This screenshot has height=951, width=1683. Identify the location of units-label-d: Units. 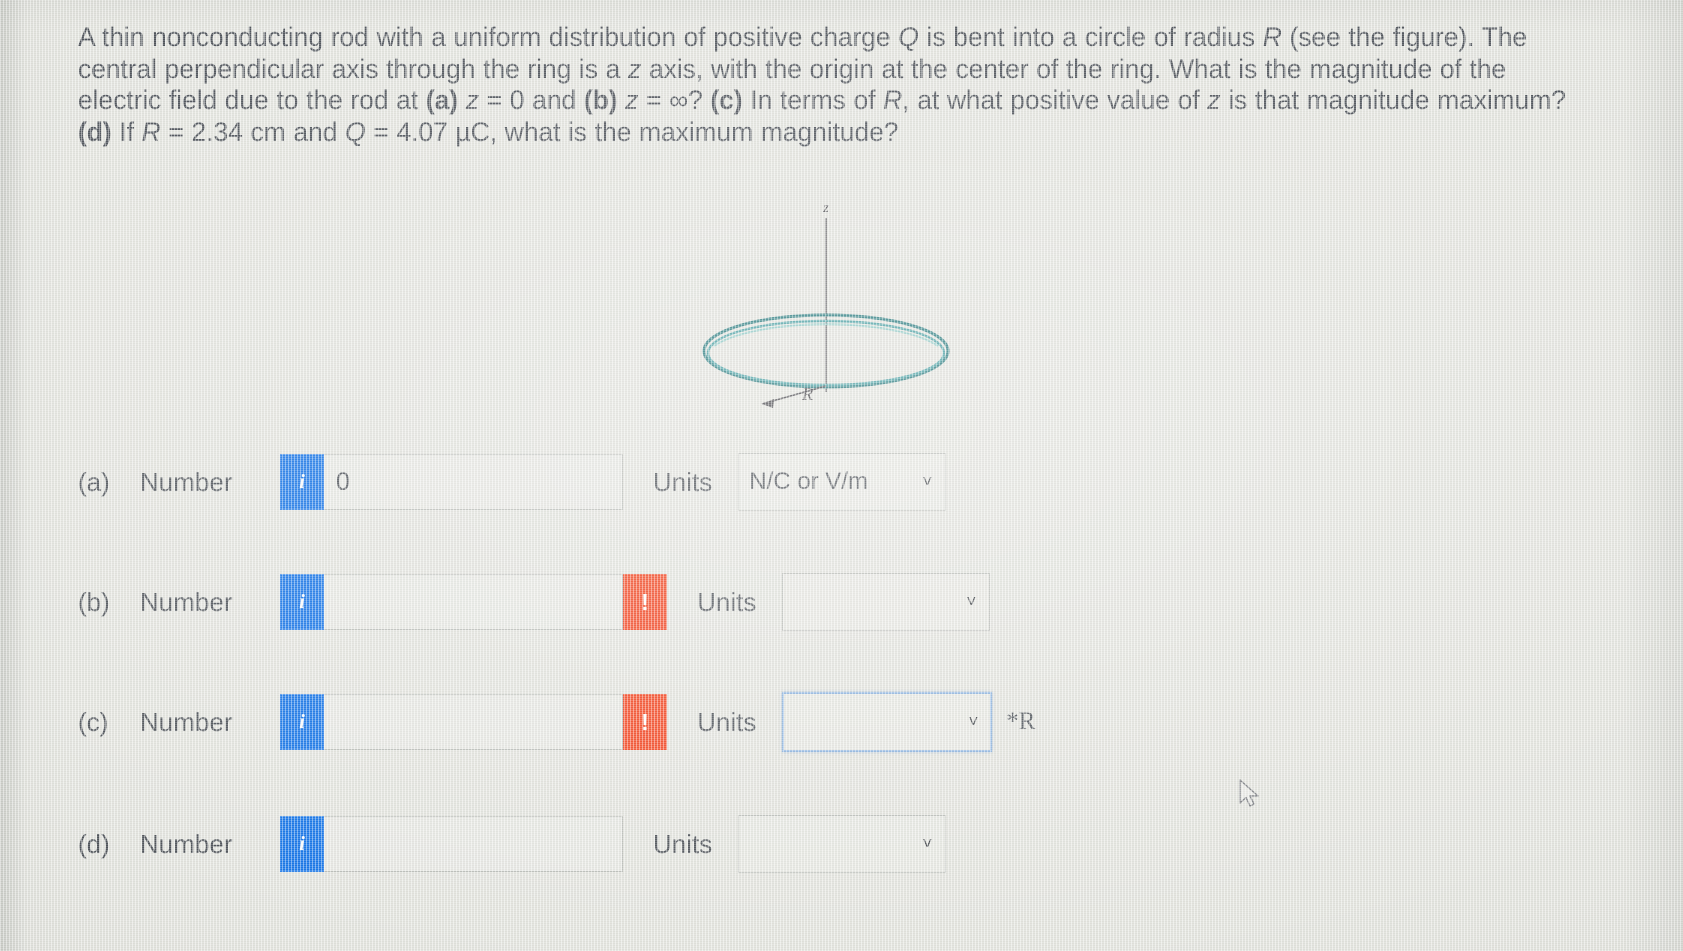
(683, 843).